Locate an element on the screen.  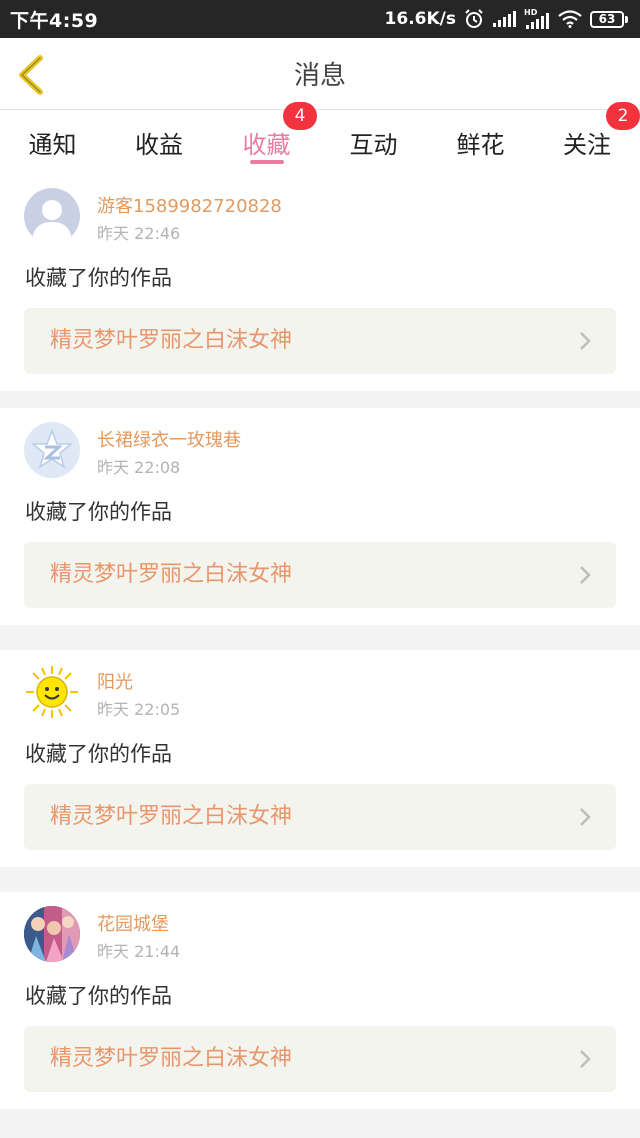
qq-logo-icon is located at coordinates (52, 450).